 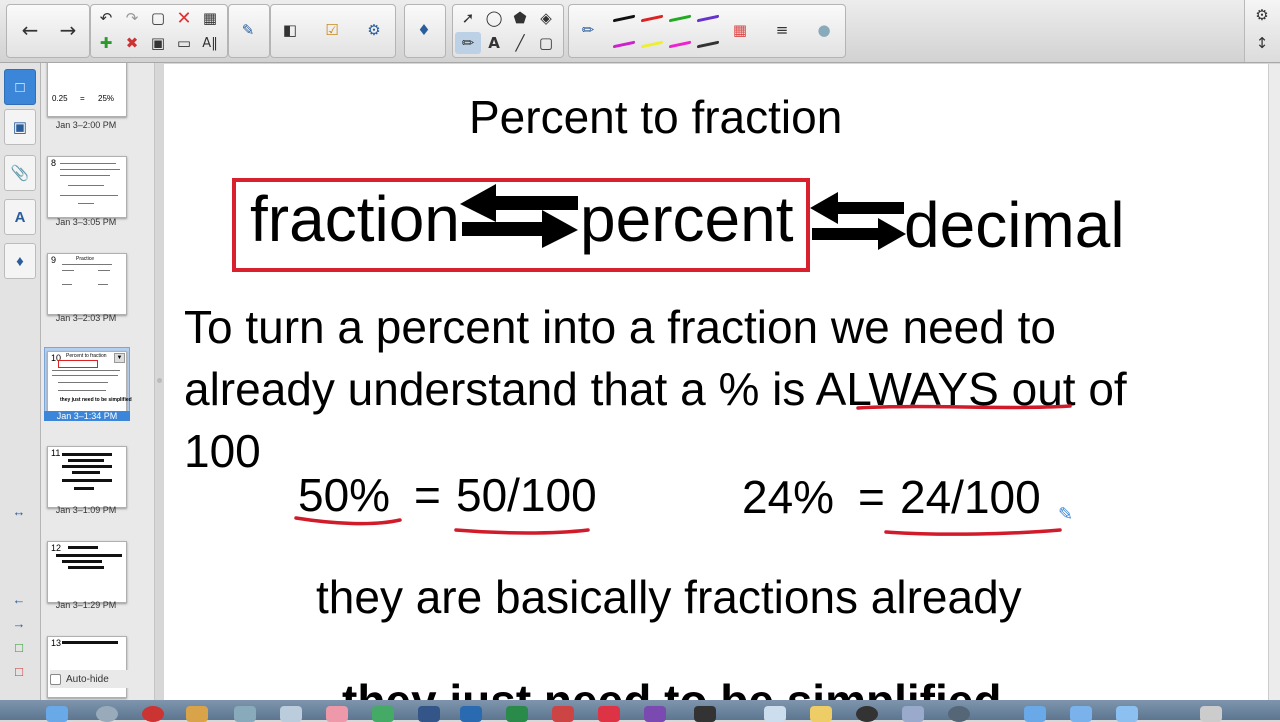 I want to click on polygon-icon: ⬟, so click(x=520, y=18).